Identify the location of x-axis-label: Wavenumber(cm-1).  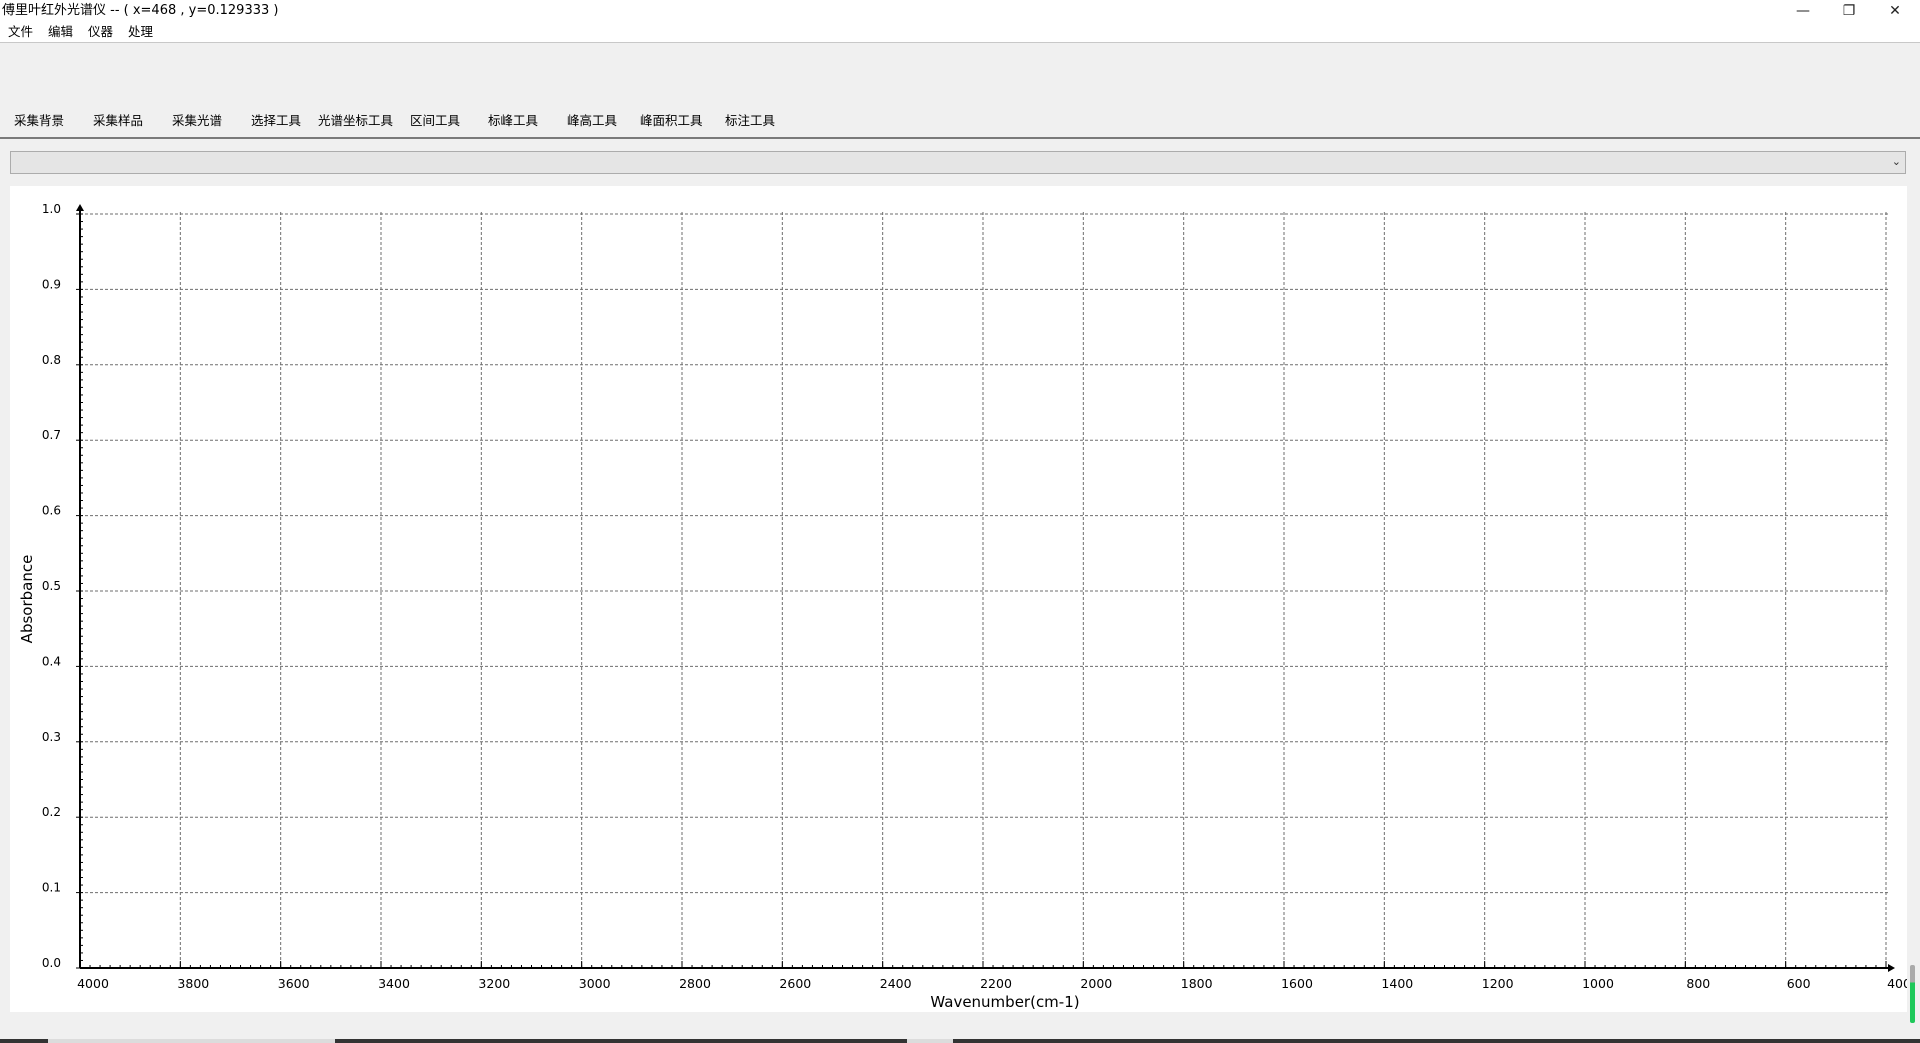
(1004, 1002).